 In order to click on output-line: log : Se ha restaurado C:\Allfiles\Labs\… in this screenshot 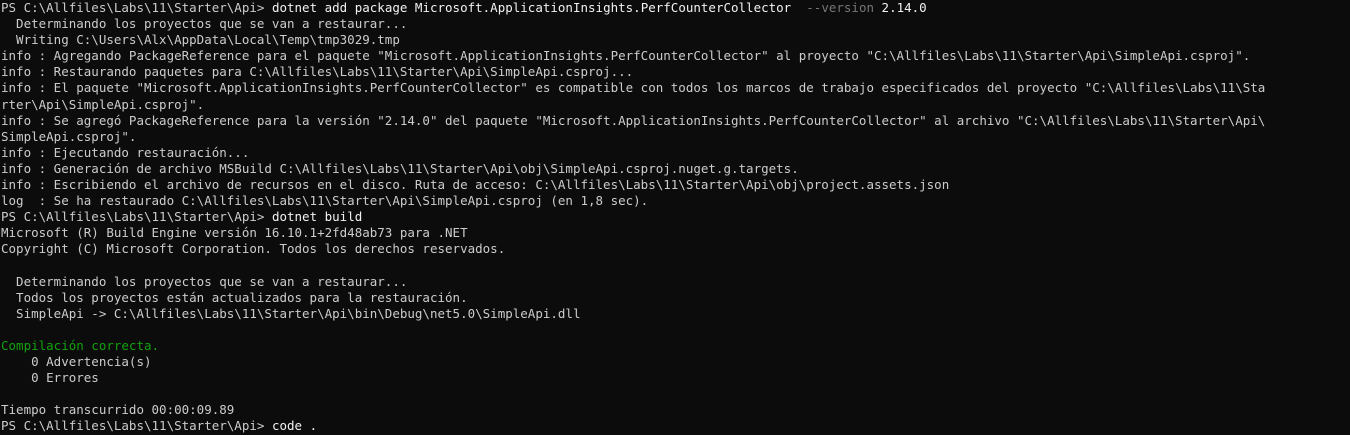, I will do `click(325, 201)`.